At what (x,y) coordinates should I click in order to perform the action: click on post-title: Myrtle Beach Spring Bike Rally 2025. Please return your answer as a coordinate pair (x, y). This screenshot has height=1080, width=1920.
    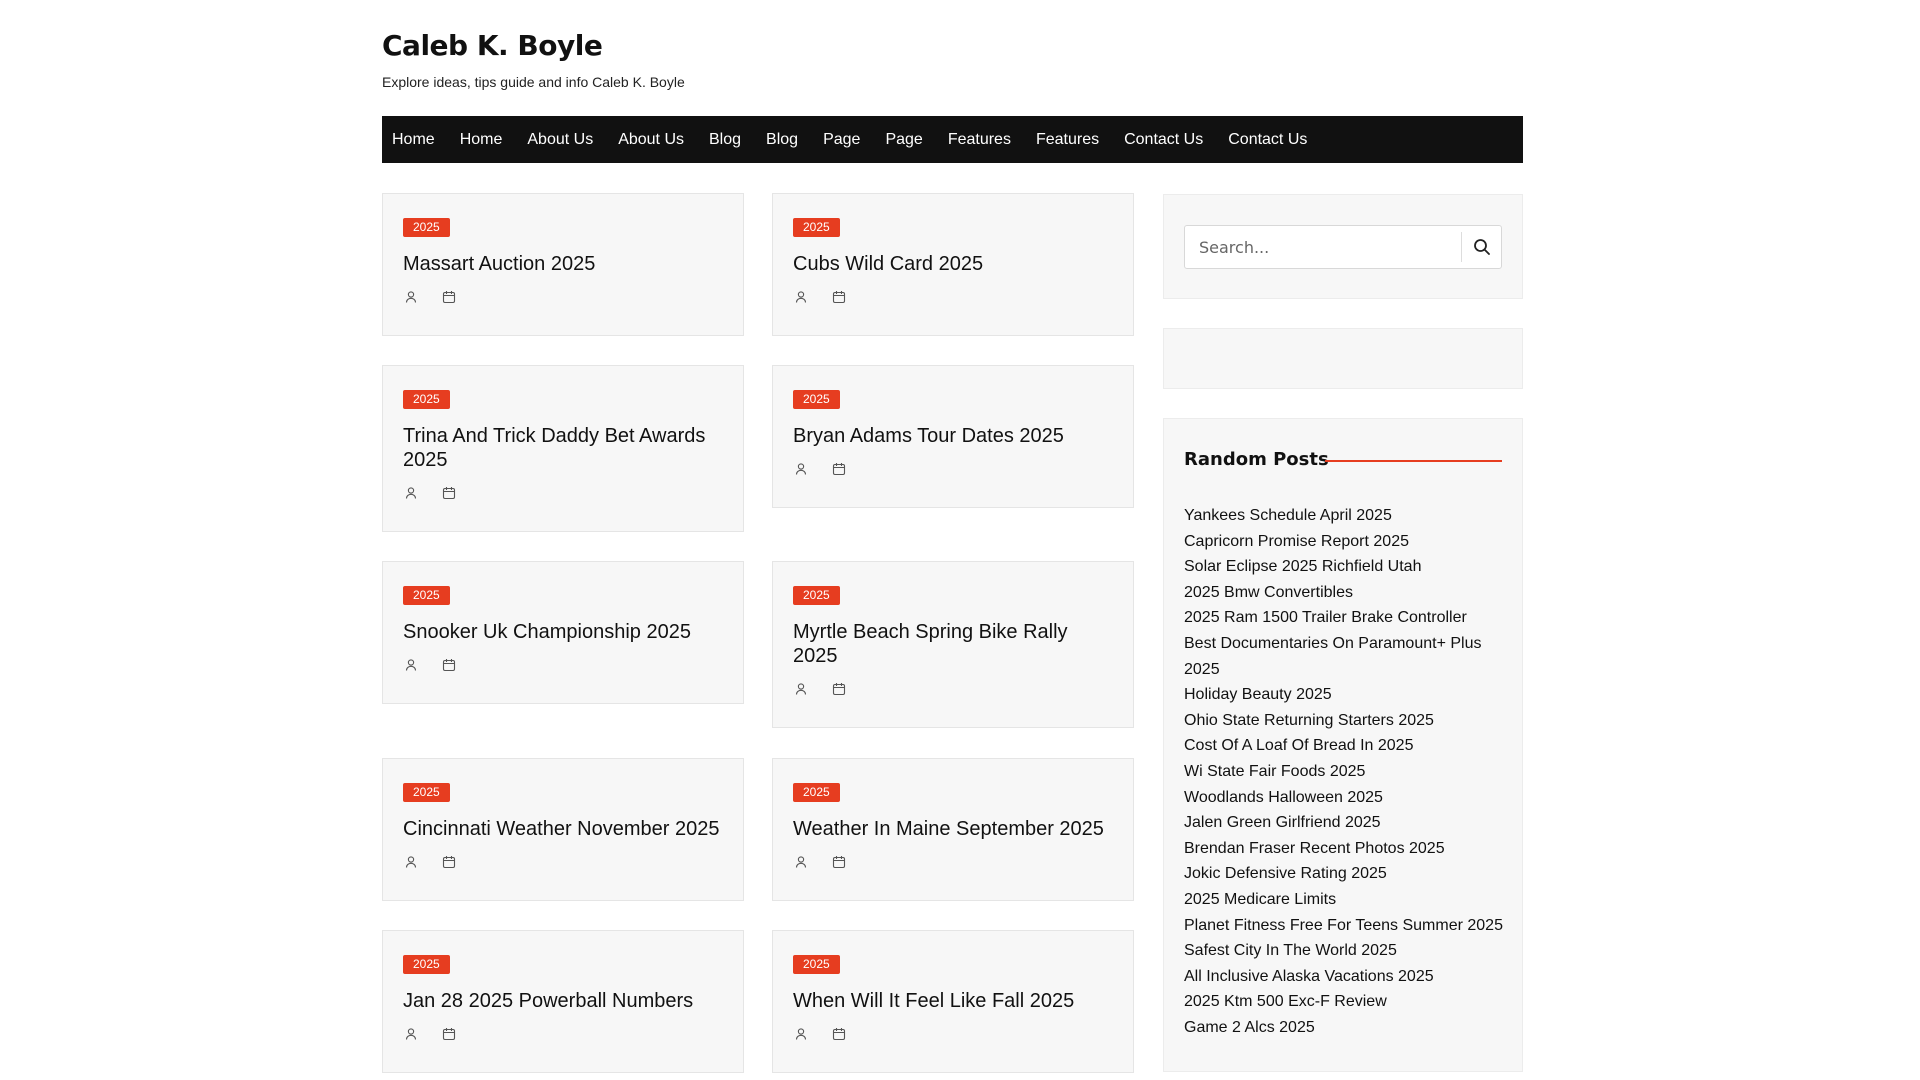
    Looking at the image, I should click on (953, 644).